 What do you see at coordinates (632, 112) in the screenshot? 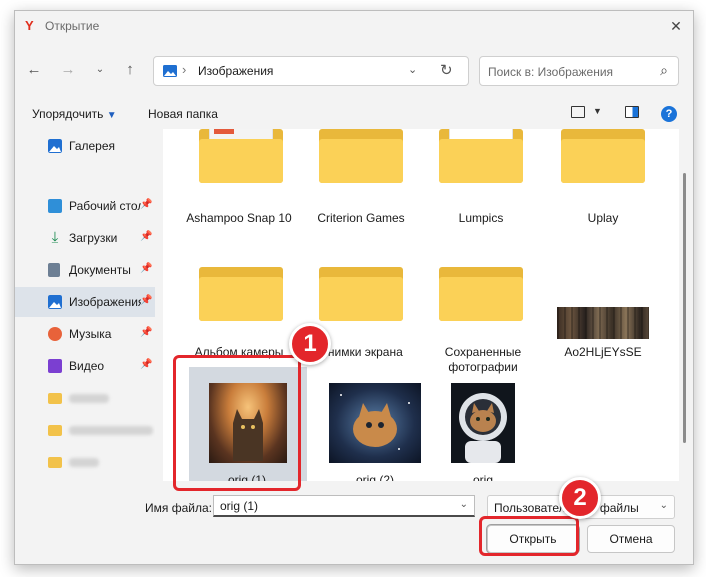
I see `preview-pane-icon` at bounding box center [632, 112].